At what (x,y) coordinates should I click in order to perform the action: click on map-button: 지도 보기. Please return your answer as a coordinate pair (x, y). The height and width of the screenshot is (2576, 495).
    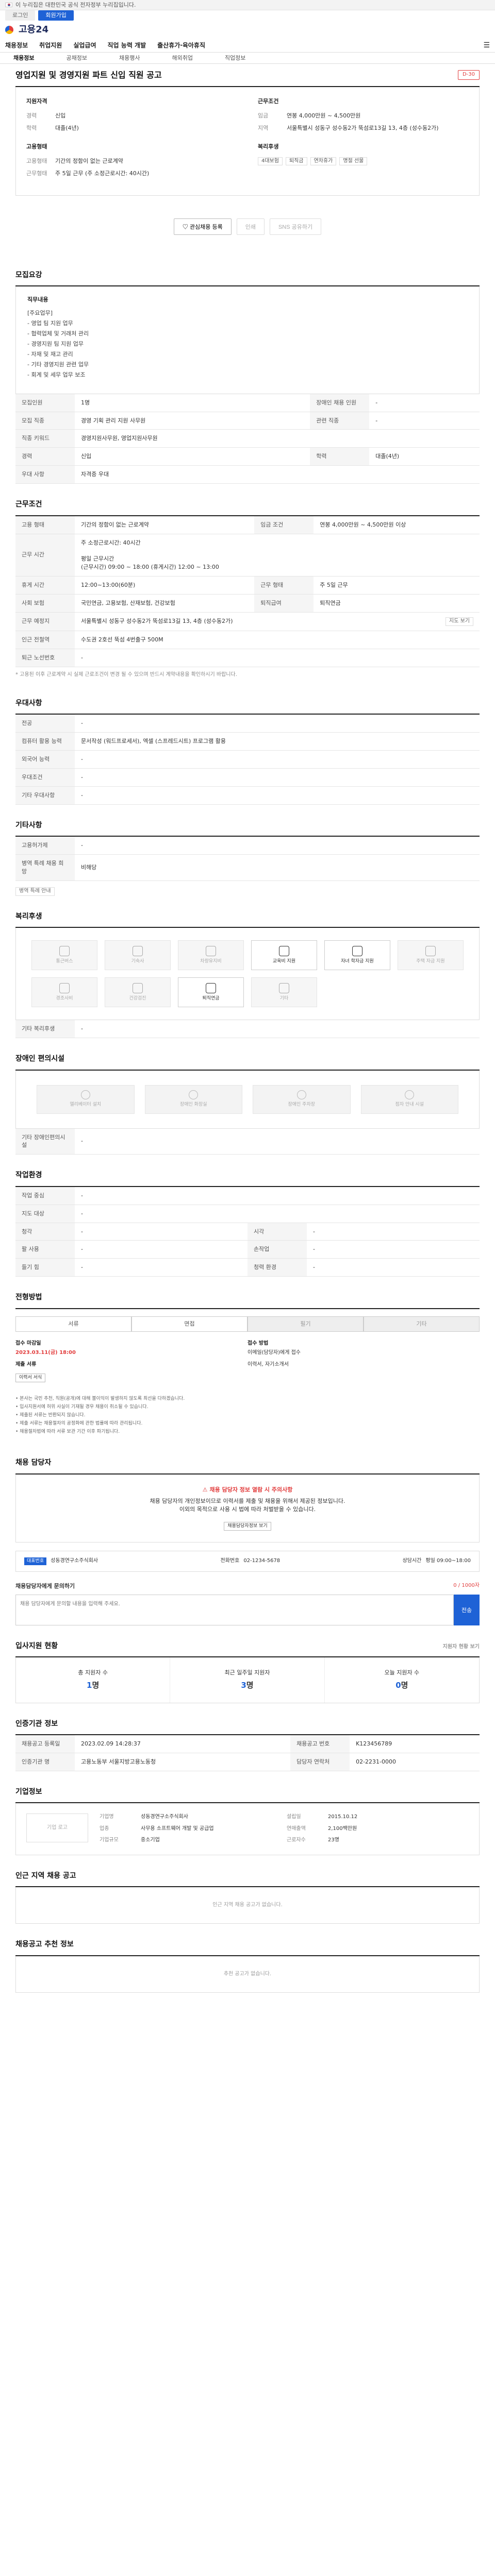
    Looking at the image, I should click on (459, 621).